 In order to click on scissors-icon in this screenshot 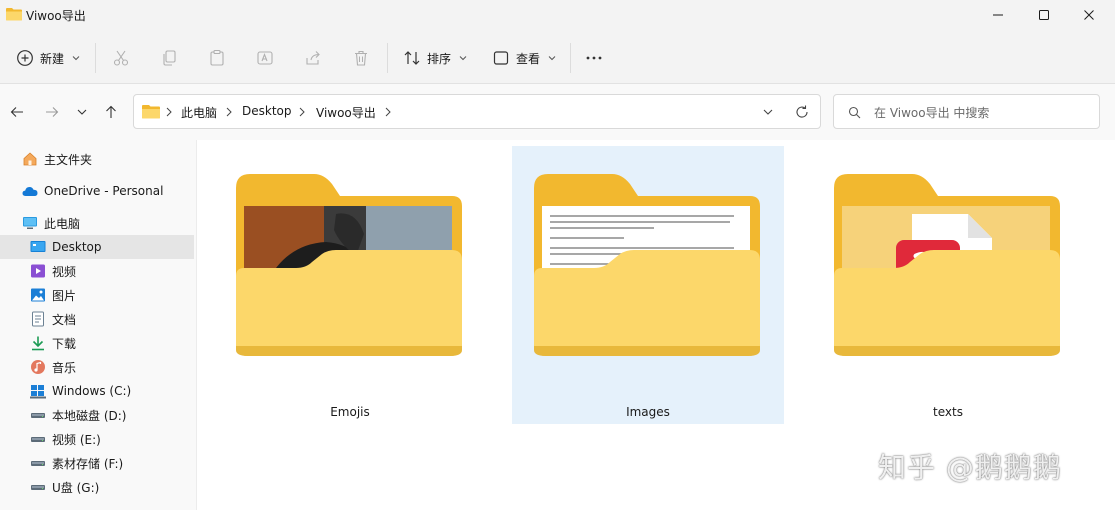, I will do `click(121, 58)`.